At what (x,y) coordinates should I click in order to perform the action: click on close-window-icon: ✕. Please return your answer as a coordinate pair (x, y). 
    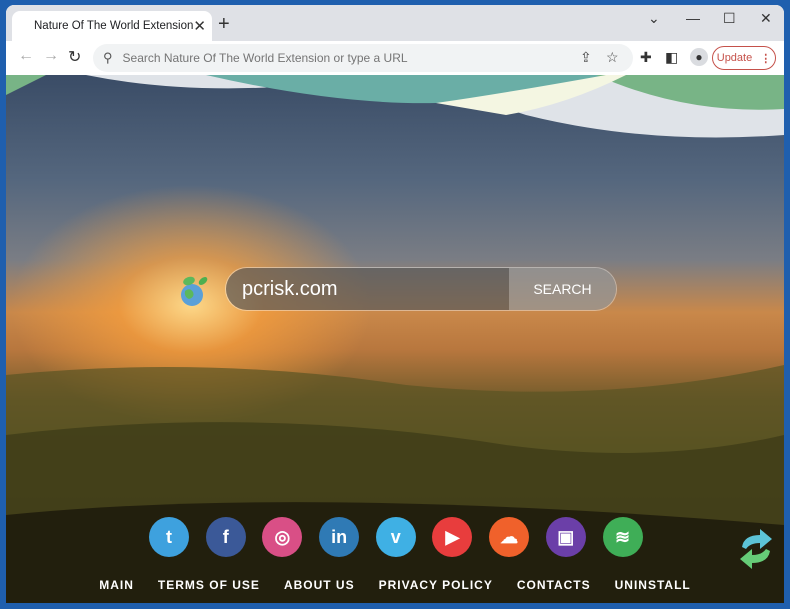
    Looking at the image, I should click on (766, 18).